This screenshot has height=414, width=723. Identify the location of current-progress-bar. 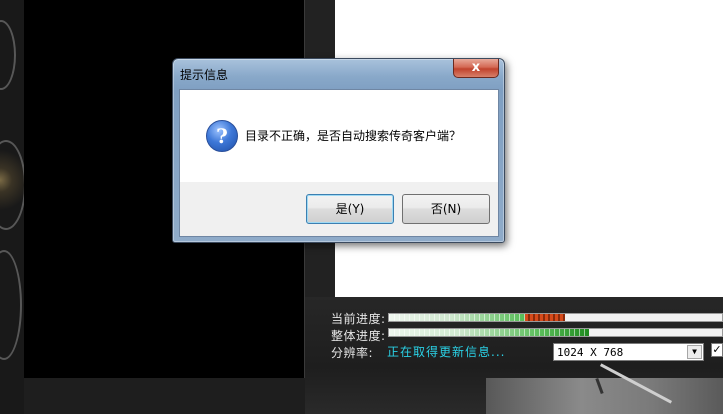
(555, 317).